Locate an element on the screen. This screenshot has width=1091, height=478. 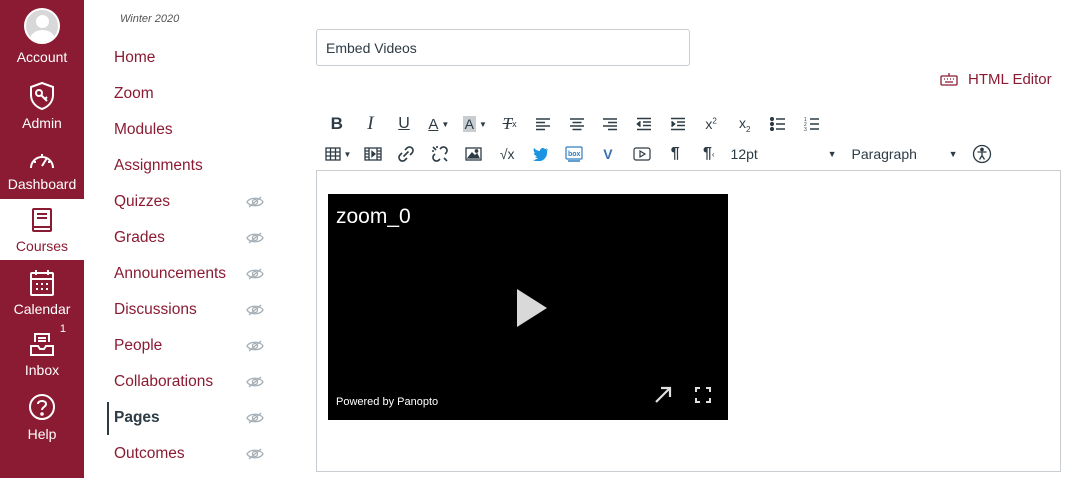
rtl-pilcrow-icon: ¶ ‹ is located at coordinates (709, 154).